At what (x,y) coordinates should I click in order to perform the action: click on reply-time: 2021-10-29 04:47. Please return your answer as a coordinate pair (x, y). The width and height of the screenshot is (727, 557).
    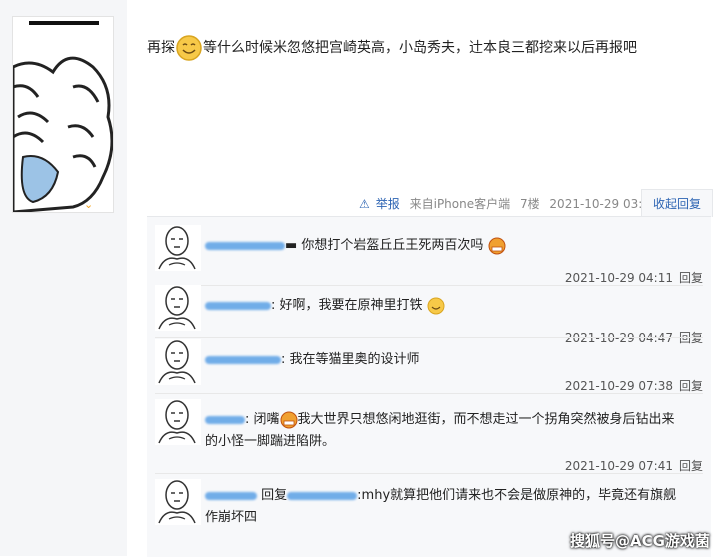
    Looking at the image, I should click on (618, 338).